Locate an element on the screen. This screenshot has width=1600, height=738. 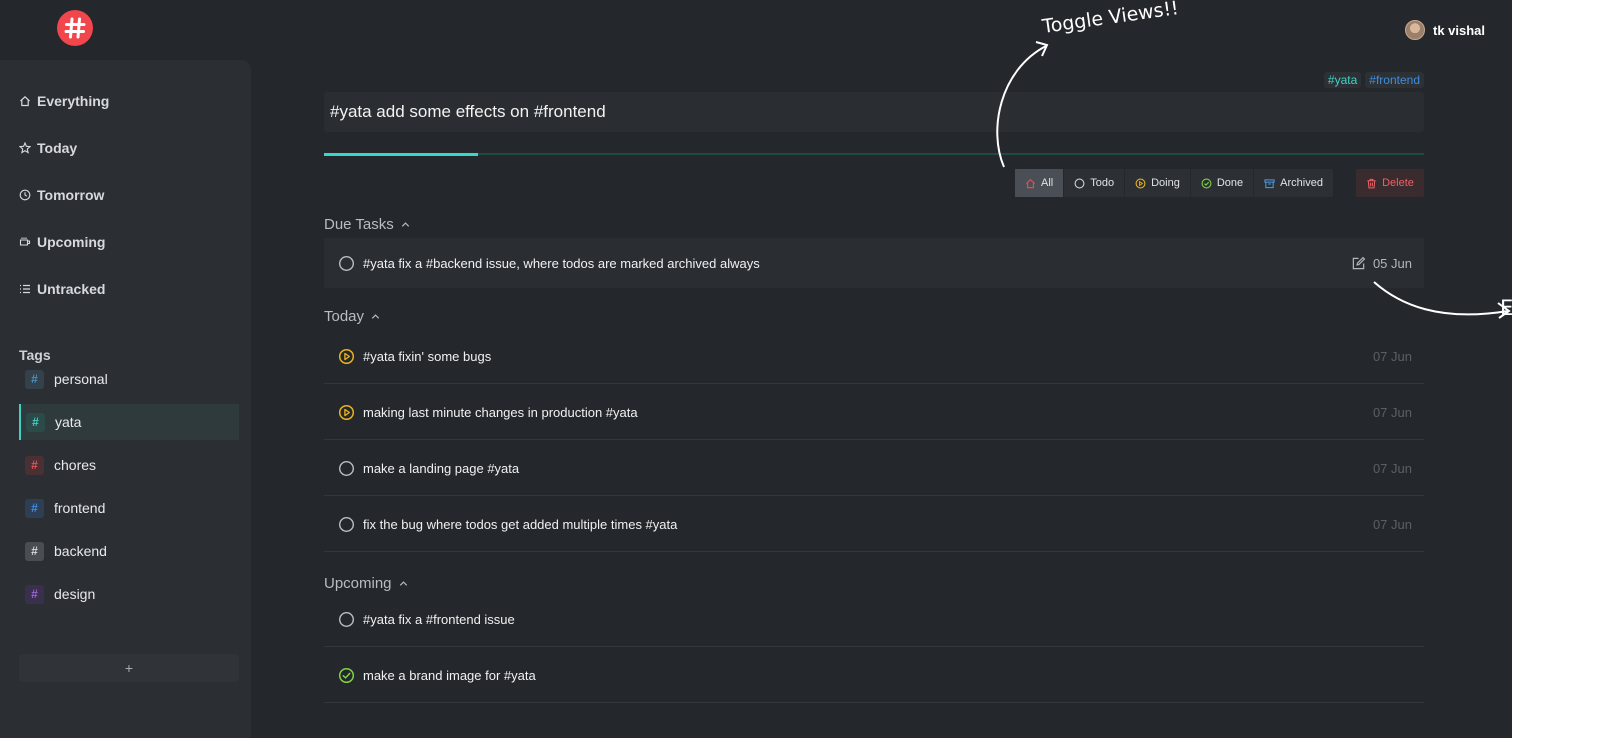
nav-item-label: Tomorrow is located at coordinates (71, 195).